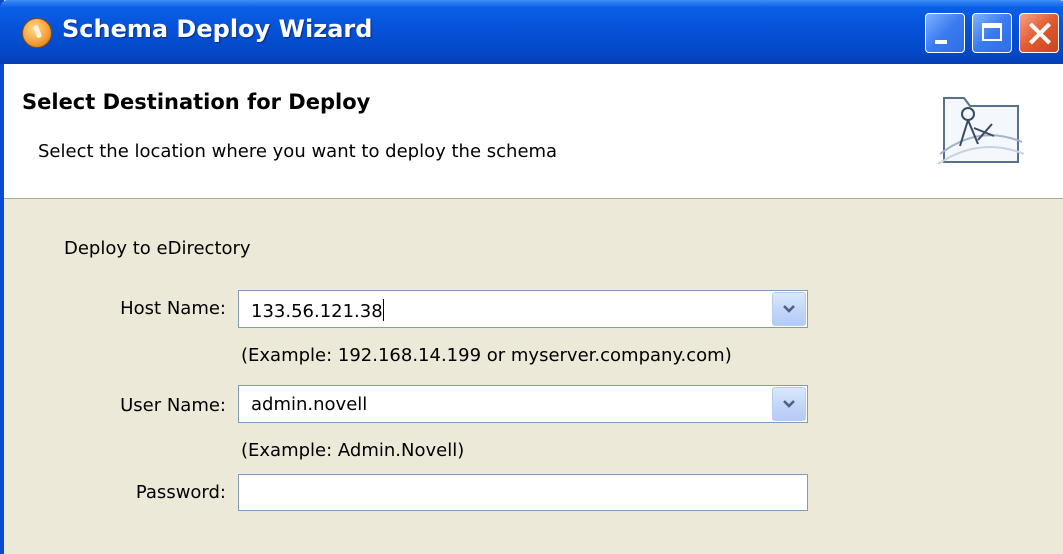 The height and width of the screenshot is (554, 1063). What do you see at coordinates (217, 29) in the screenshot?
I see `window-title: Schema Deploy Wizard` at bounding box center [217, 29].